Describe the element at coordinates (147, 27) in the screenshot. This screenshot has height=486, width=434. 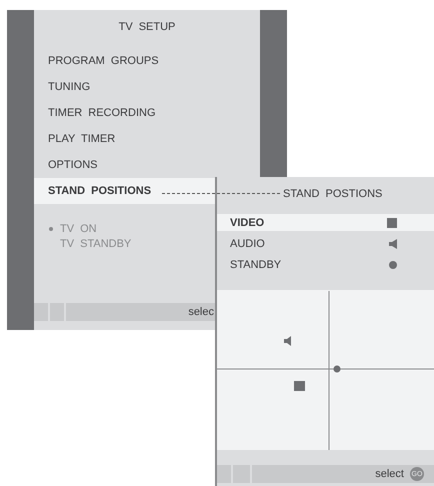
I see `menu-title: TV SETUP` at that location.